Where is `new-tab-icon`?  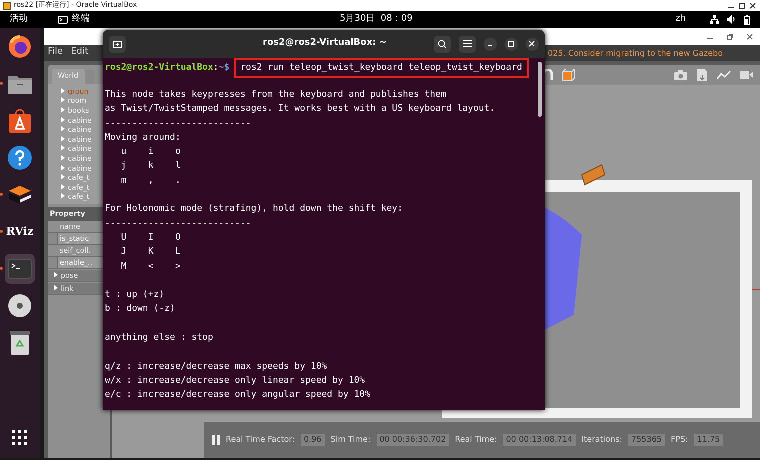 new-tab-icon is located at coordinates (117, 44).